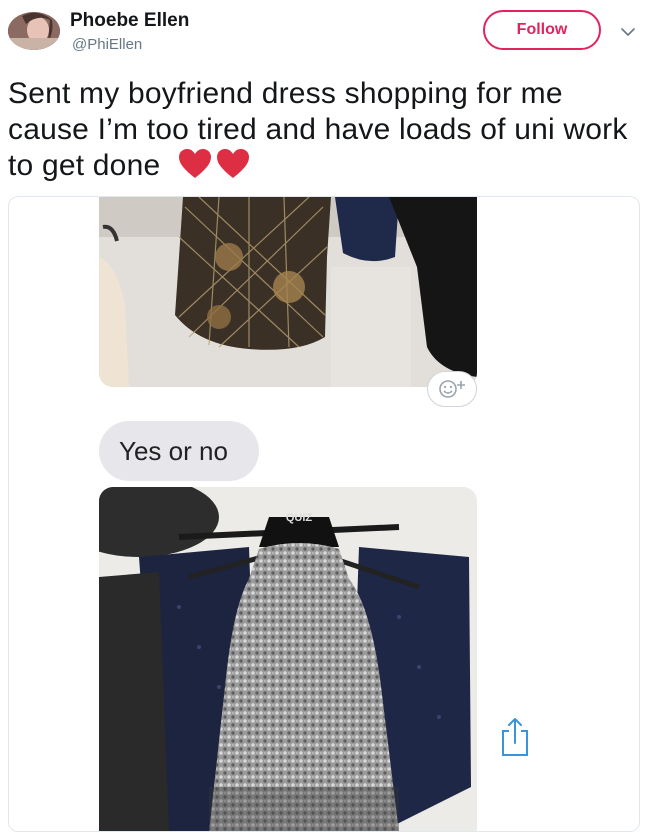 The width and height of the screenshot is (650, 839). What do you see at coordinates (515, 737) in the screenshot?
I see `share-icon` at bounding box center [515, 737].